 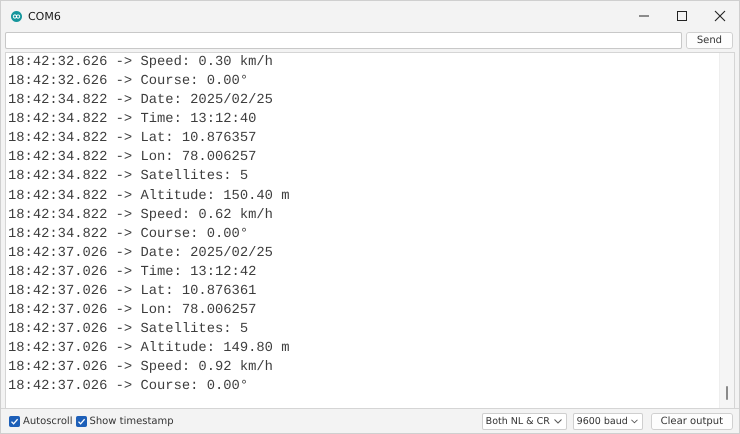 What do you see at coordinates (149, 349) in the screenshot?
I see `output-line: 18:42:37.026 -> Altitude: 149.80 m` at bounding box center [149, 349].